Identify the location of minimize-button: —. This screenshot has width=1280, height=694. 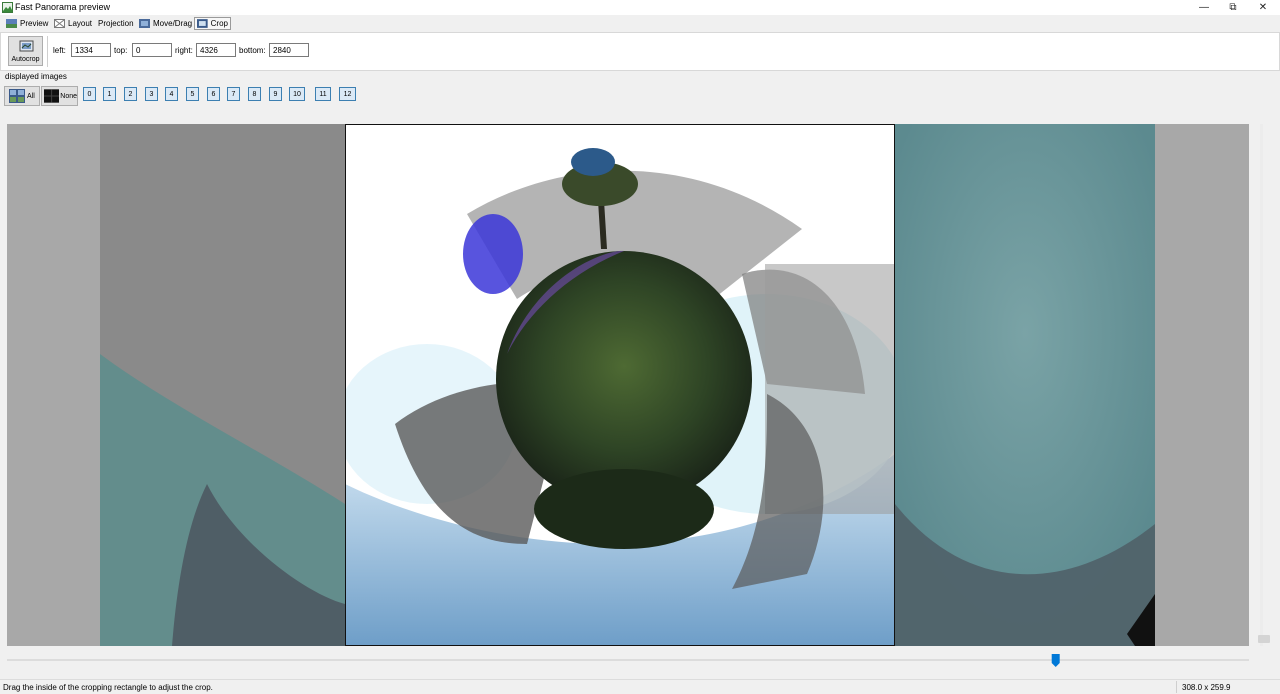
(1204, 7).